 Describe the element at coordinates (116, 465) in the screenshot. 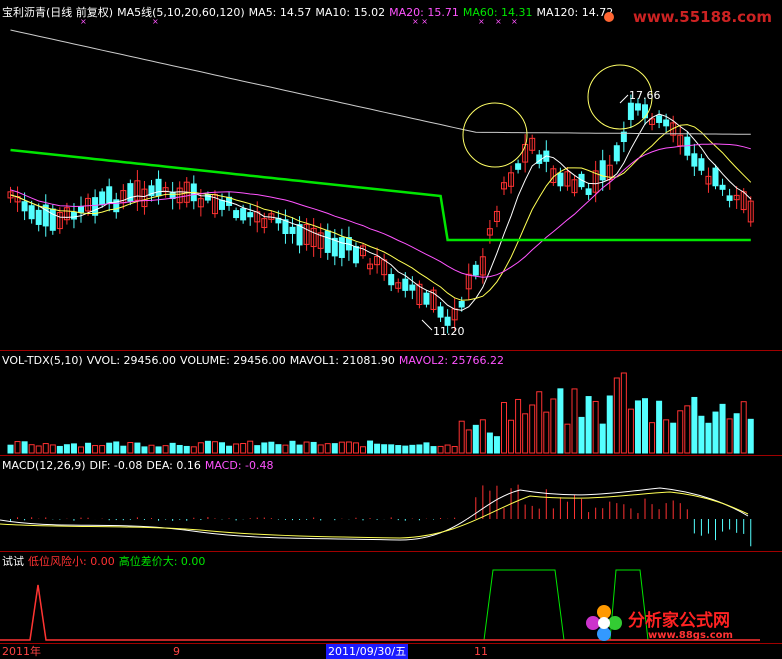

I see `dif-value: DIF: -0.08` at that location.